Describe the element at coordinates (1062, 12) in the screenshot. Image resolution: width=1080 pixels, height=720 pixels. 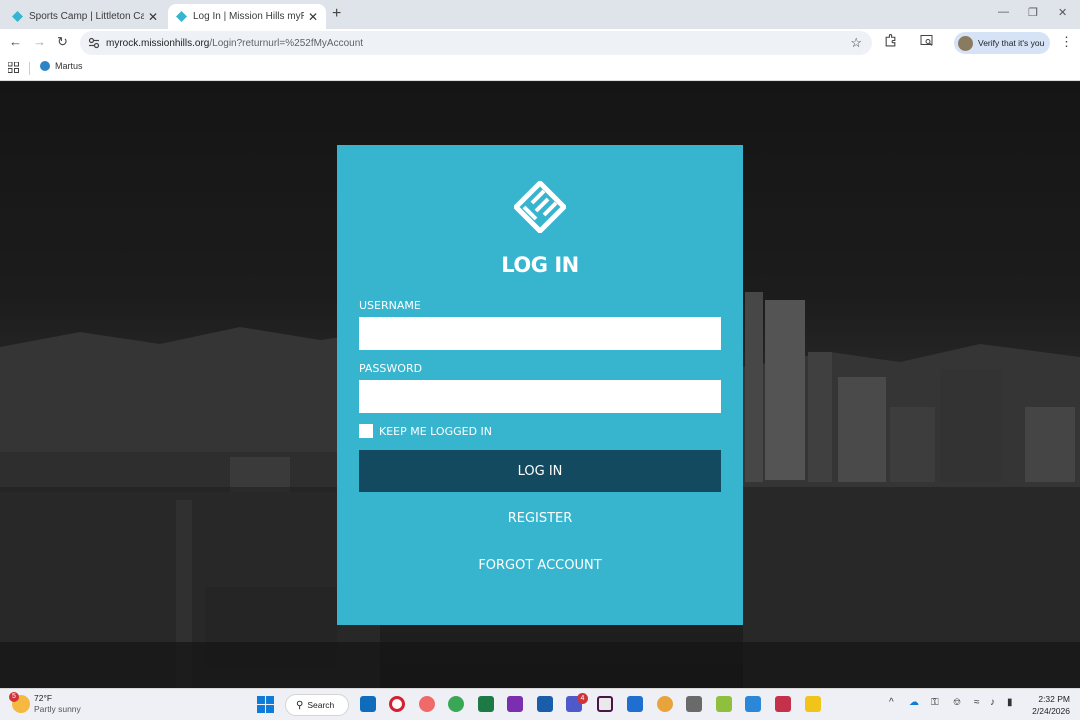
I see `close-window-button: ✕` at that location.